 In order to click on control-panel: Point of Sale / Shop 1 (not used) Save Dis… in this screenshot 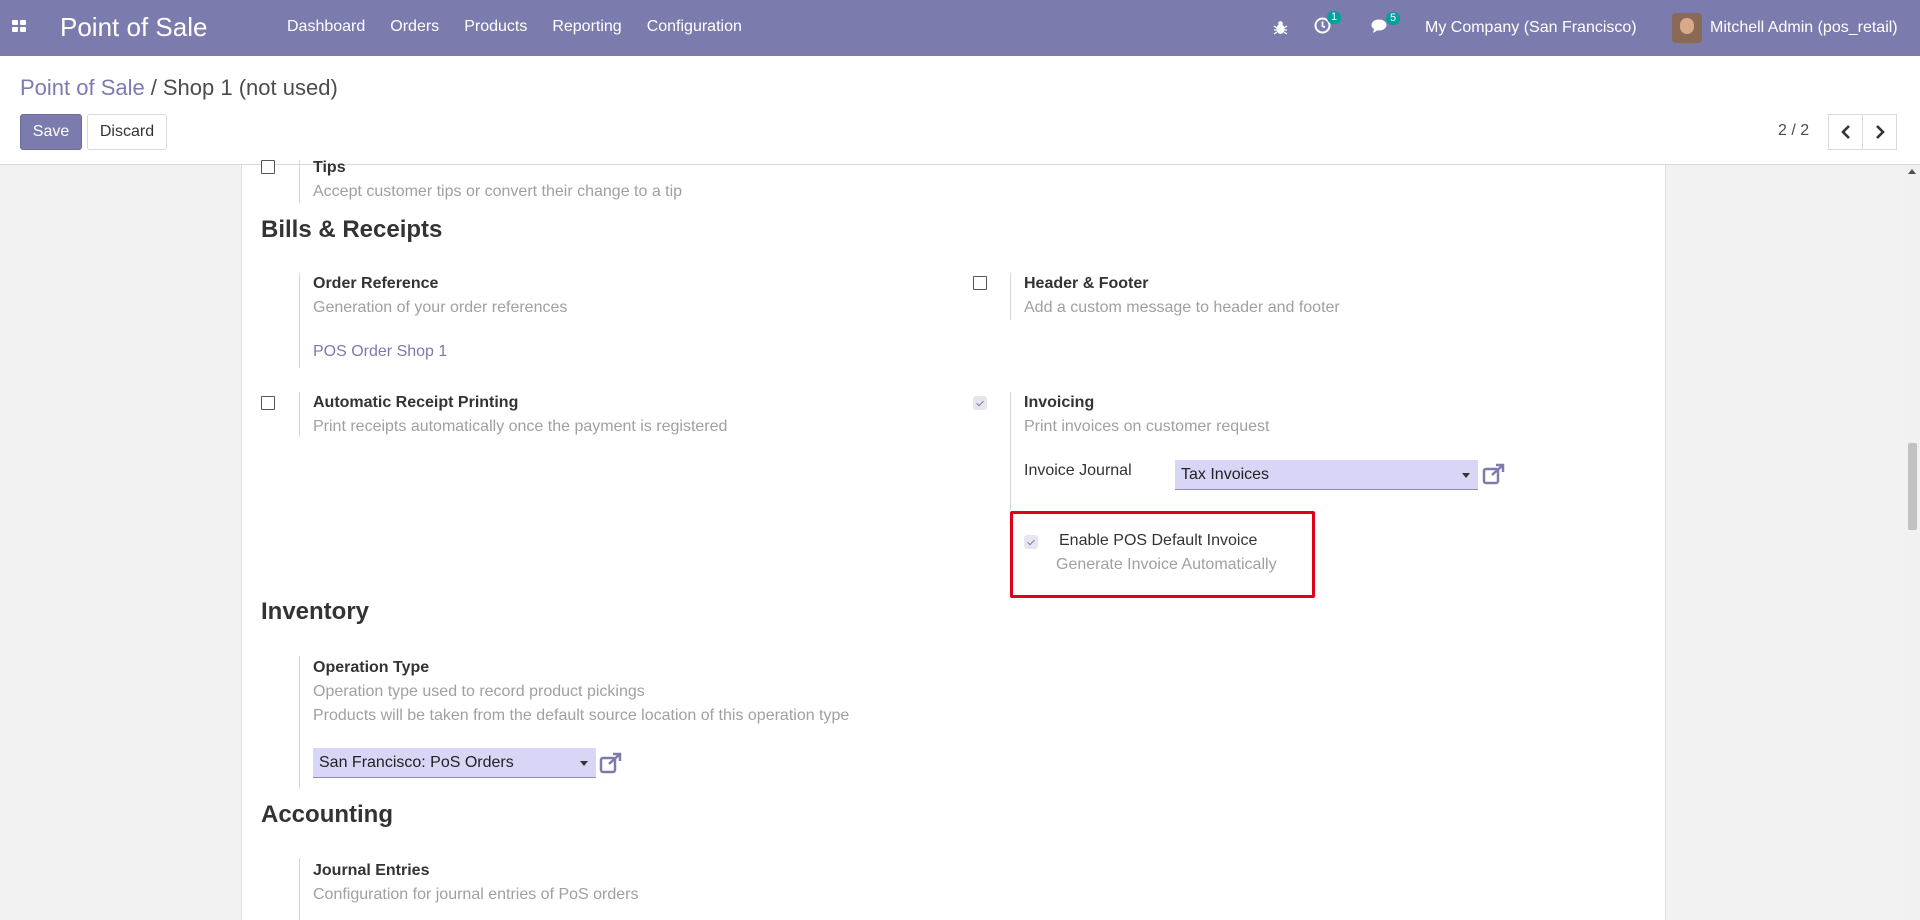, I will do `click(960, 110)`.